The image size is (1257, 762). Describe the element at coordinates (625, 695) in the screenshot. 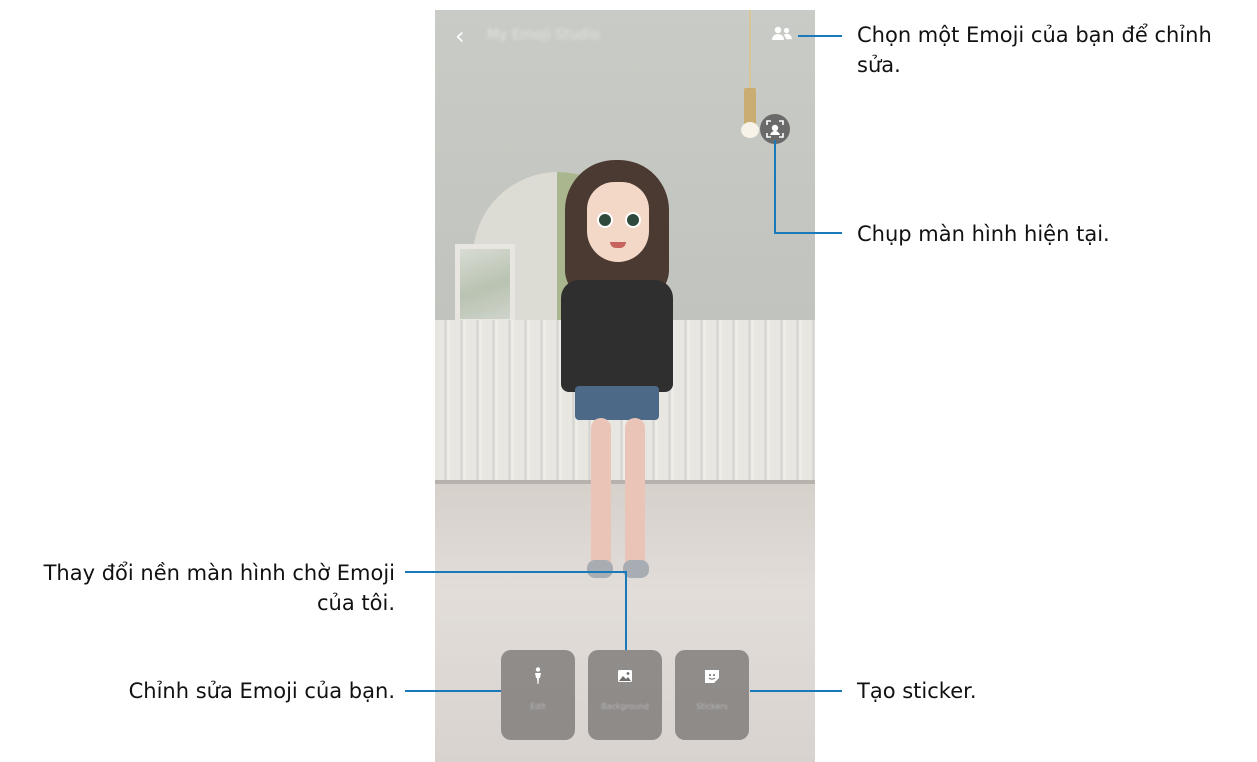

I see `background-button: Background` at that location.